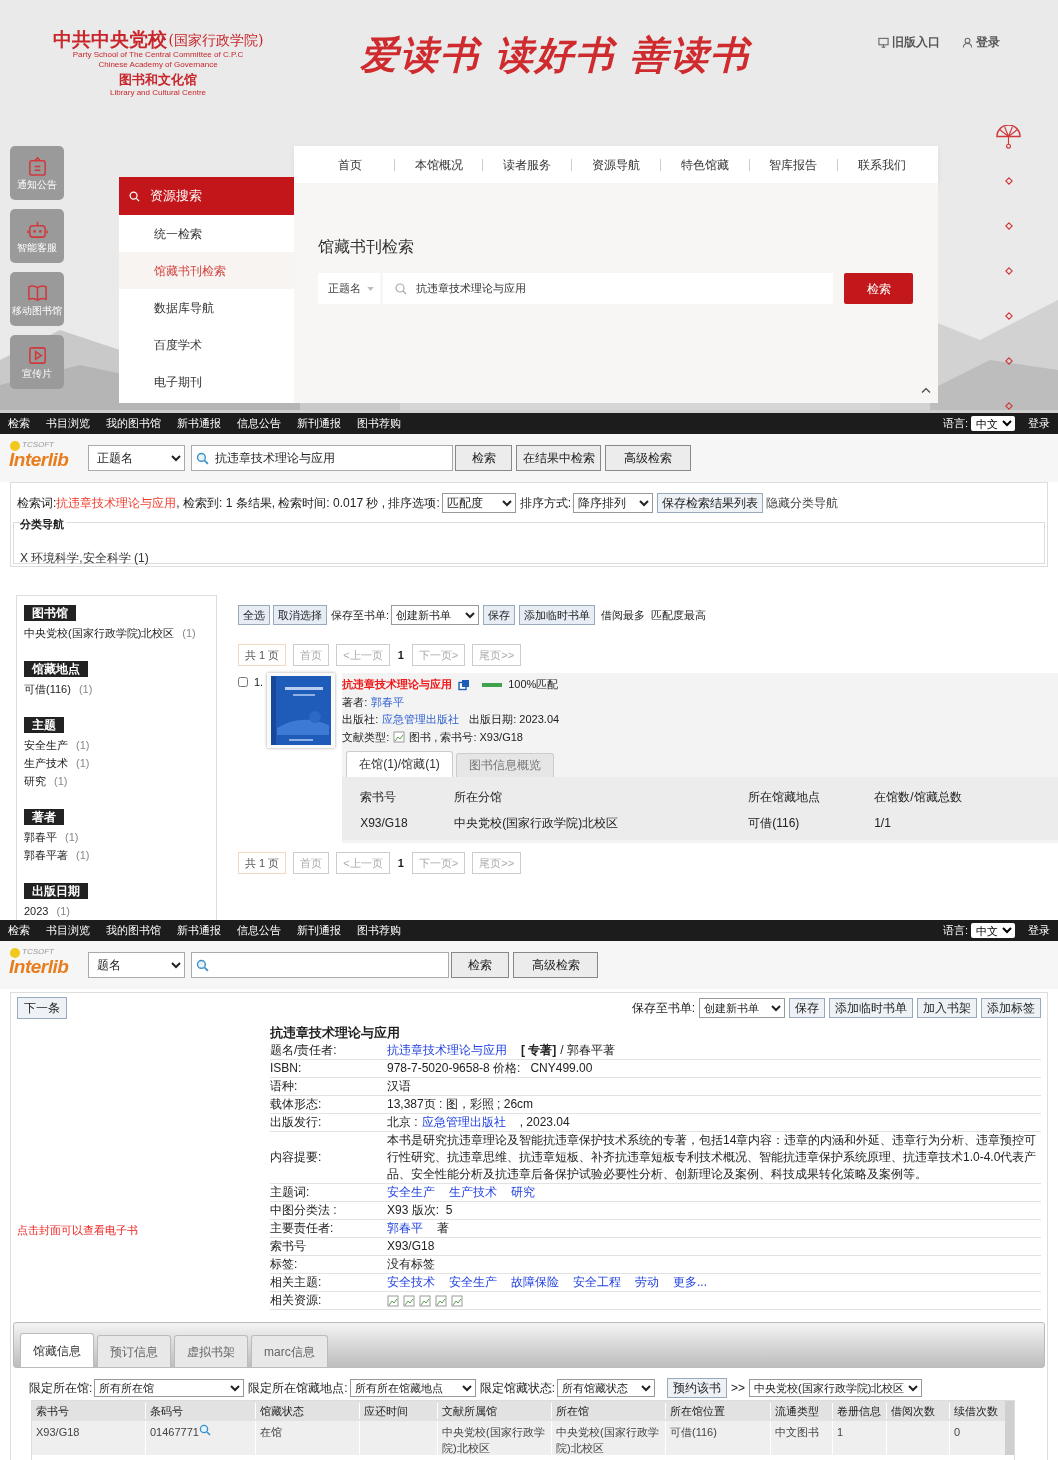 The width and height of the screenshot is (1058, 1460). Describe the element at coordinates (300, 615) in the screenshot. I see `toolbar-button: 取消选择` at that location.